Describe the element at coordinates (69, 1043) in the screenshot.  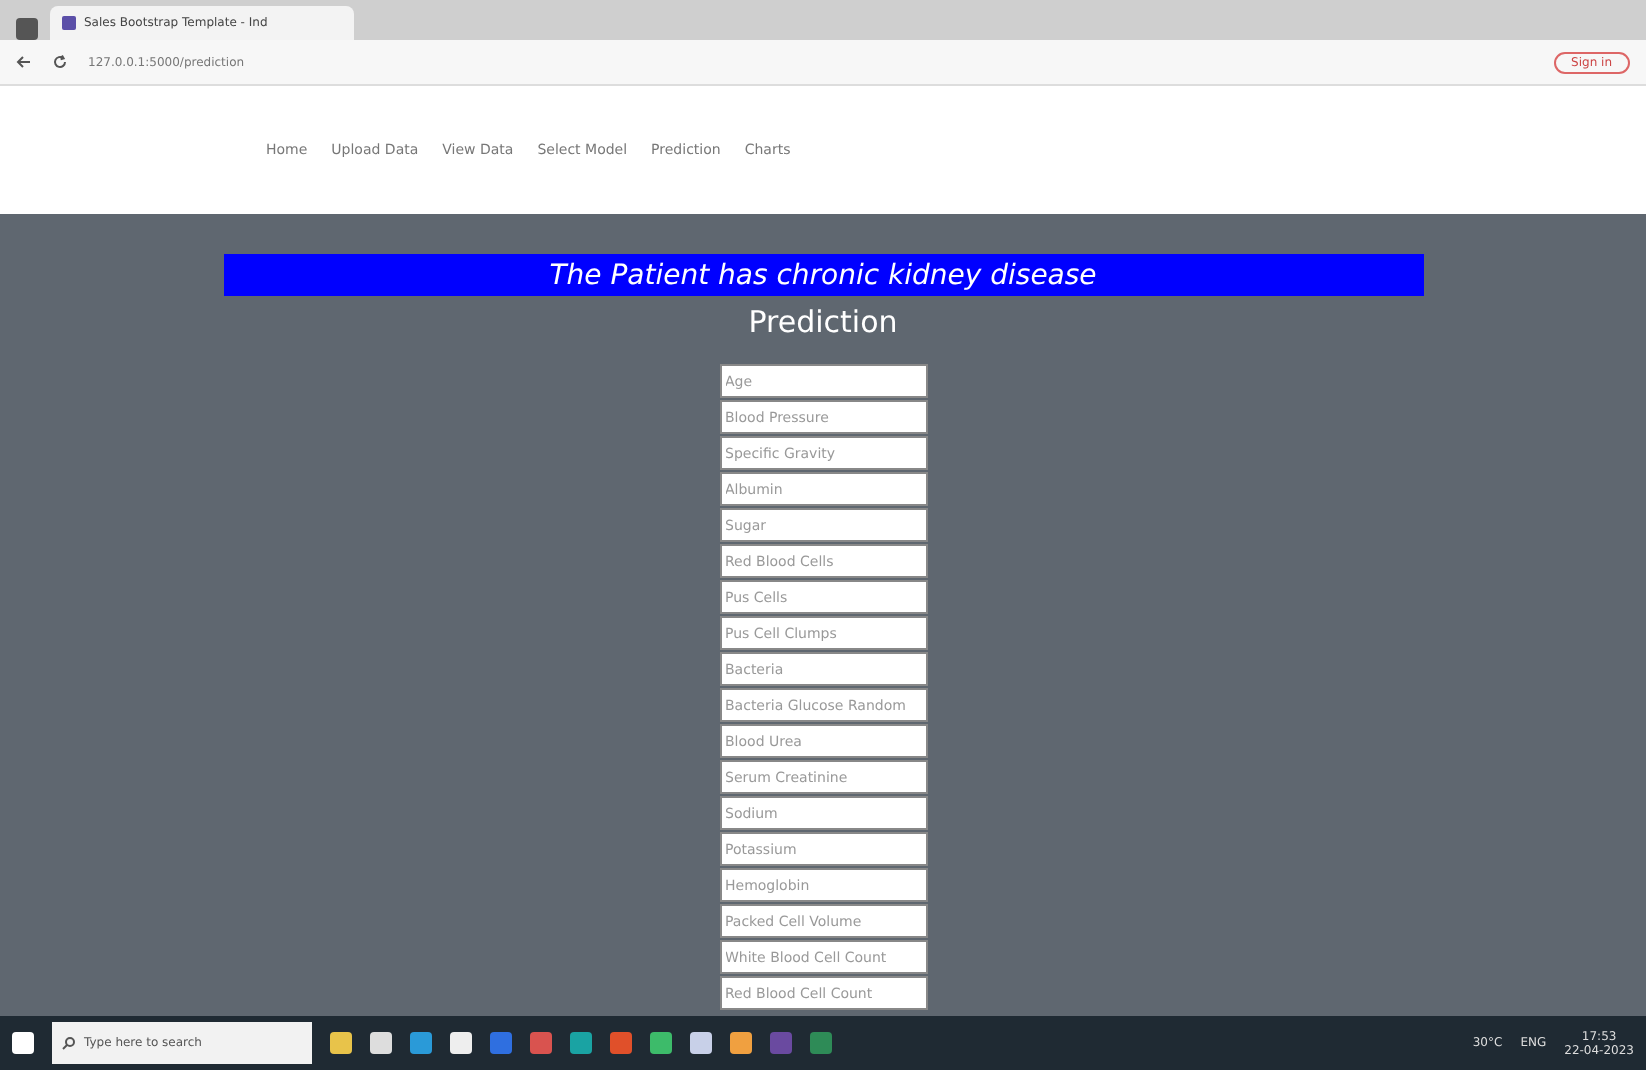
I see `search-icon` at that location.